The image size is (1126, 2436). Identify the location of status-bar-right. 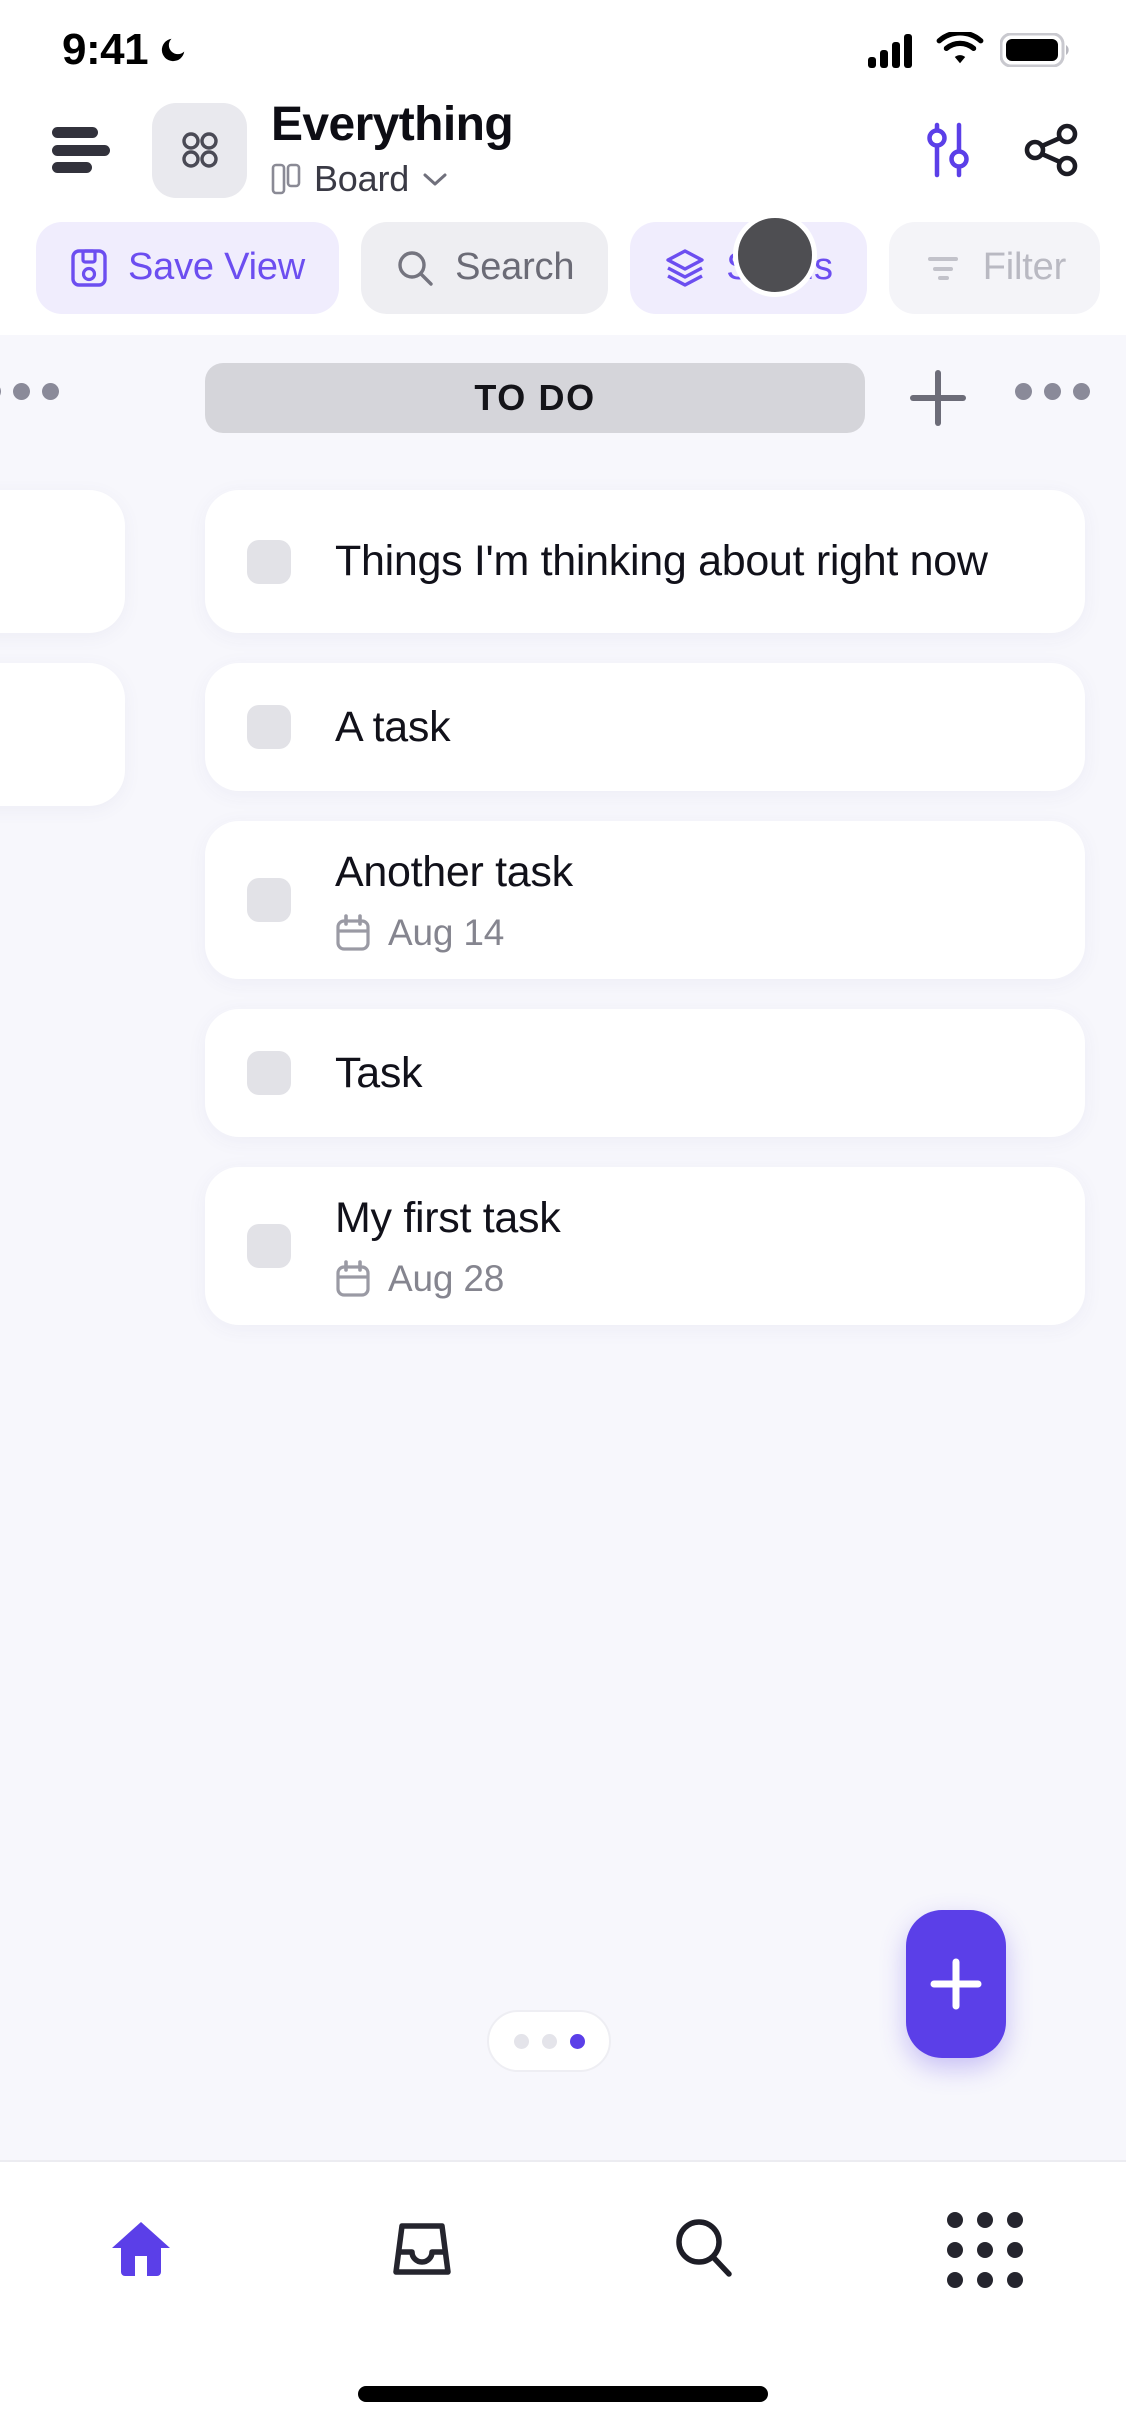
(969, 50).